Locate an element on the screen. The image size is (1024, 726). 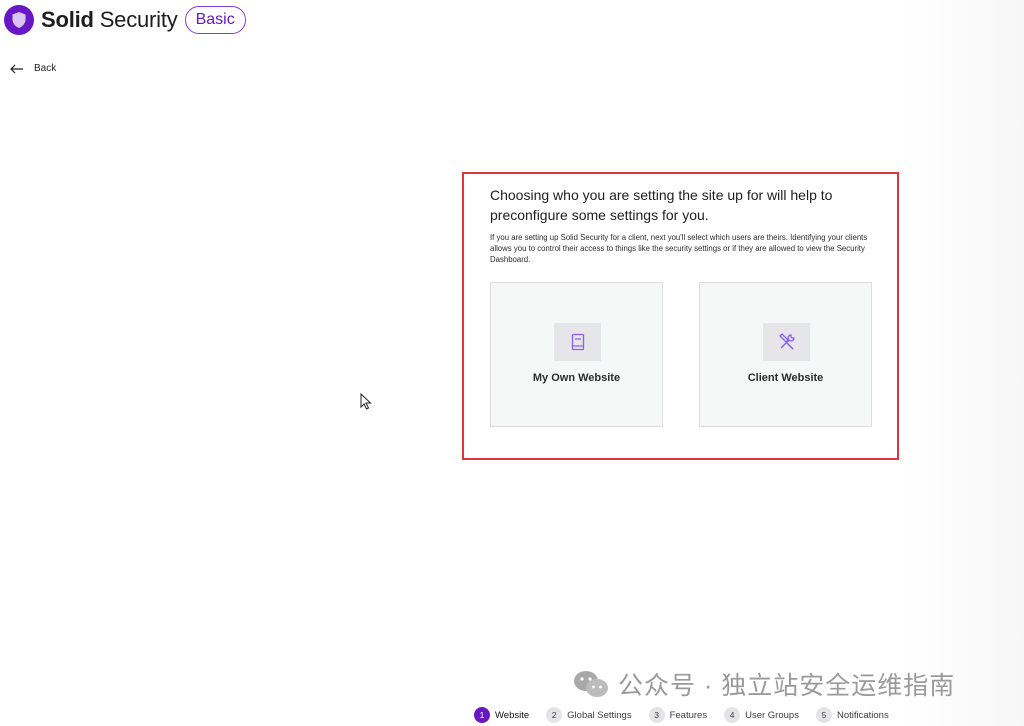
step-website: 1 Website is located at coordinates (501, 715).